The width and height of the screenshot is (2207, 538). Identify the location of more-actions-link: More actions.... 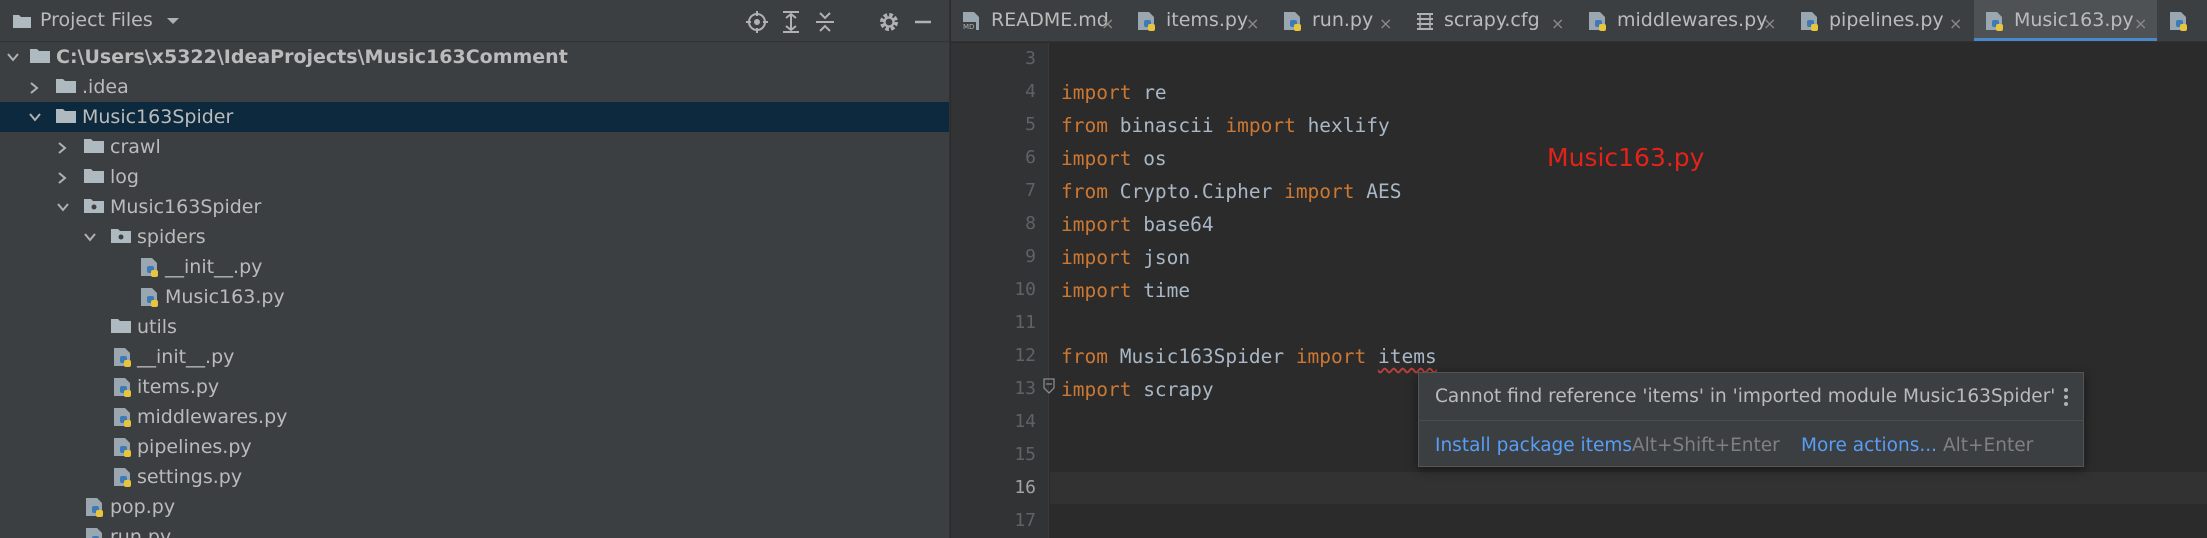
(1869, 445).